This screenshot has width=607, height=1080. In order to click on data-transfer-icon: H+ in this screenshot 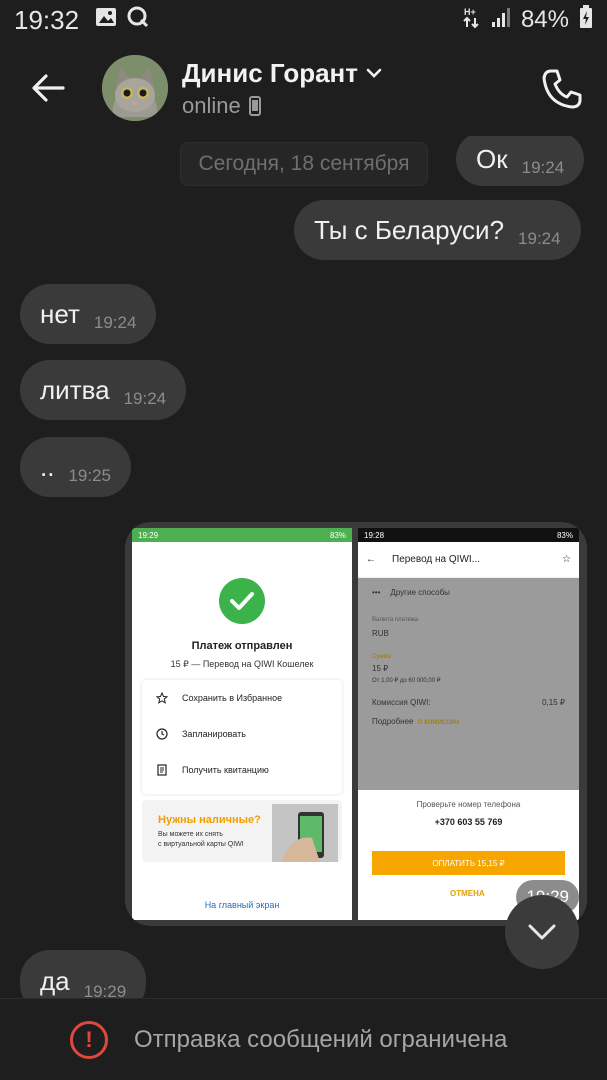, I will do `click(472, 20)`.